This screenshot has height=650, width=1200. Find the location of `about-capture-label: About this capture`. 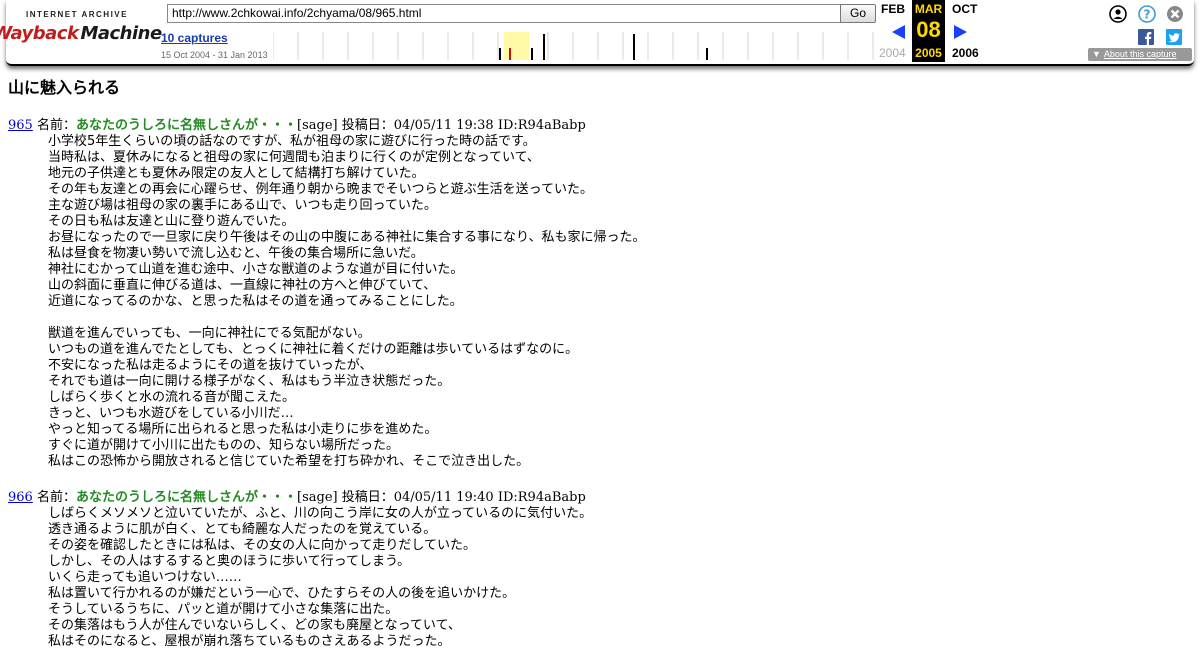

about-capture-label: About this capture is located at coordinates (1140, 54).